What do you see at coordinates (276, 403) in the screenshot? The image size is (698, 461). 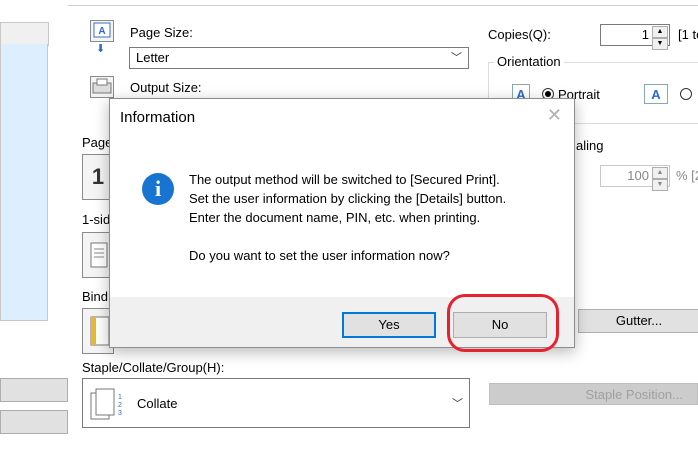 I see `staple-select: 123 Collate ﹀` at bounding box center [276, 403].